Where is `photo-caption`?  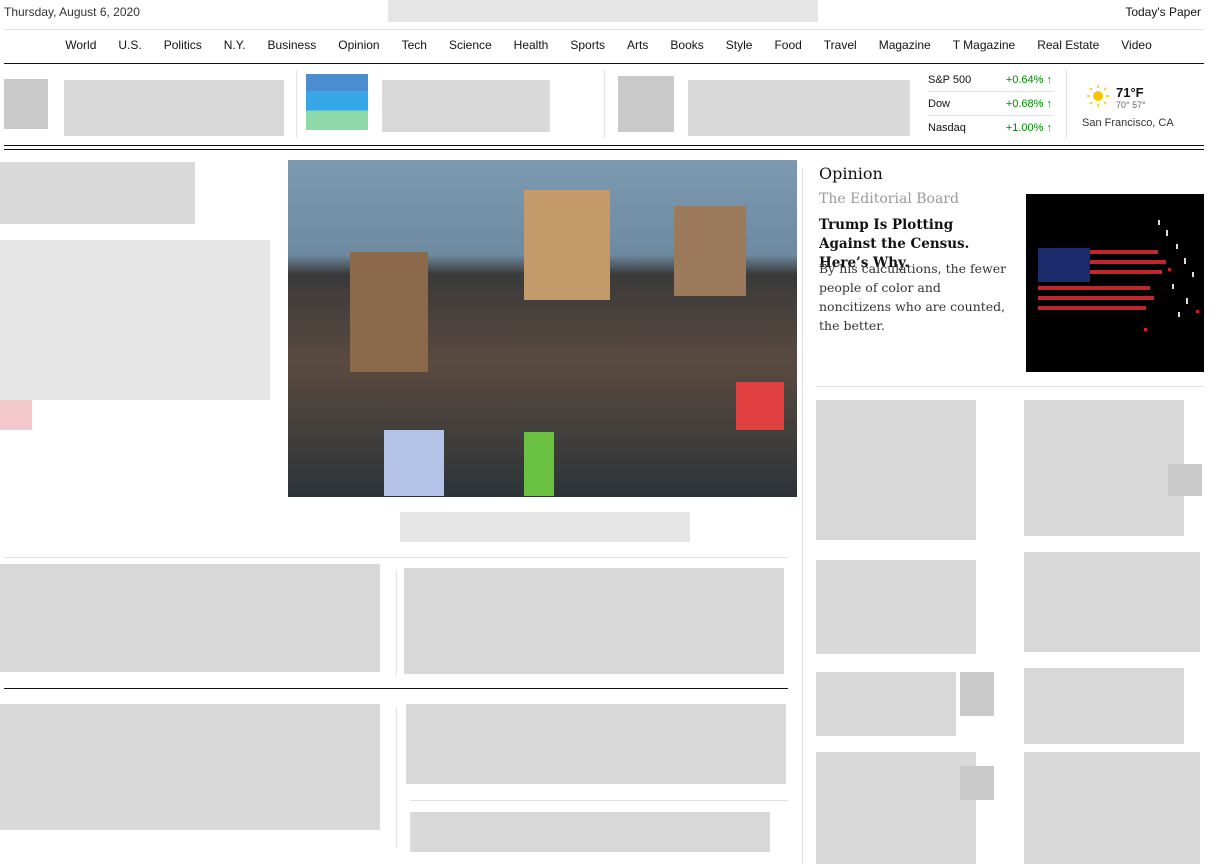 photo-caption is located at coordinates (545, 527).